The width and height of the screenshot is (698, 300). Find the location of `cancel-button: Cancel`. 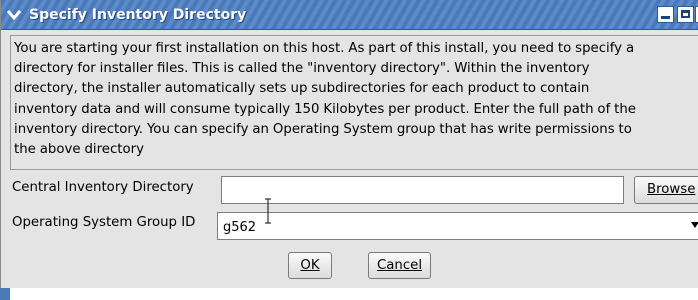

cancel-button: Cancel is located at coordinates (399, 265).